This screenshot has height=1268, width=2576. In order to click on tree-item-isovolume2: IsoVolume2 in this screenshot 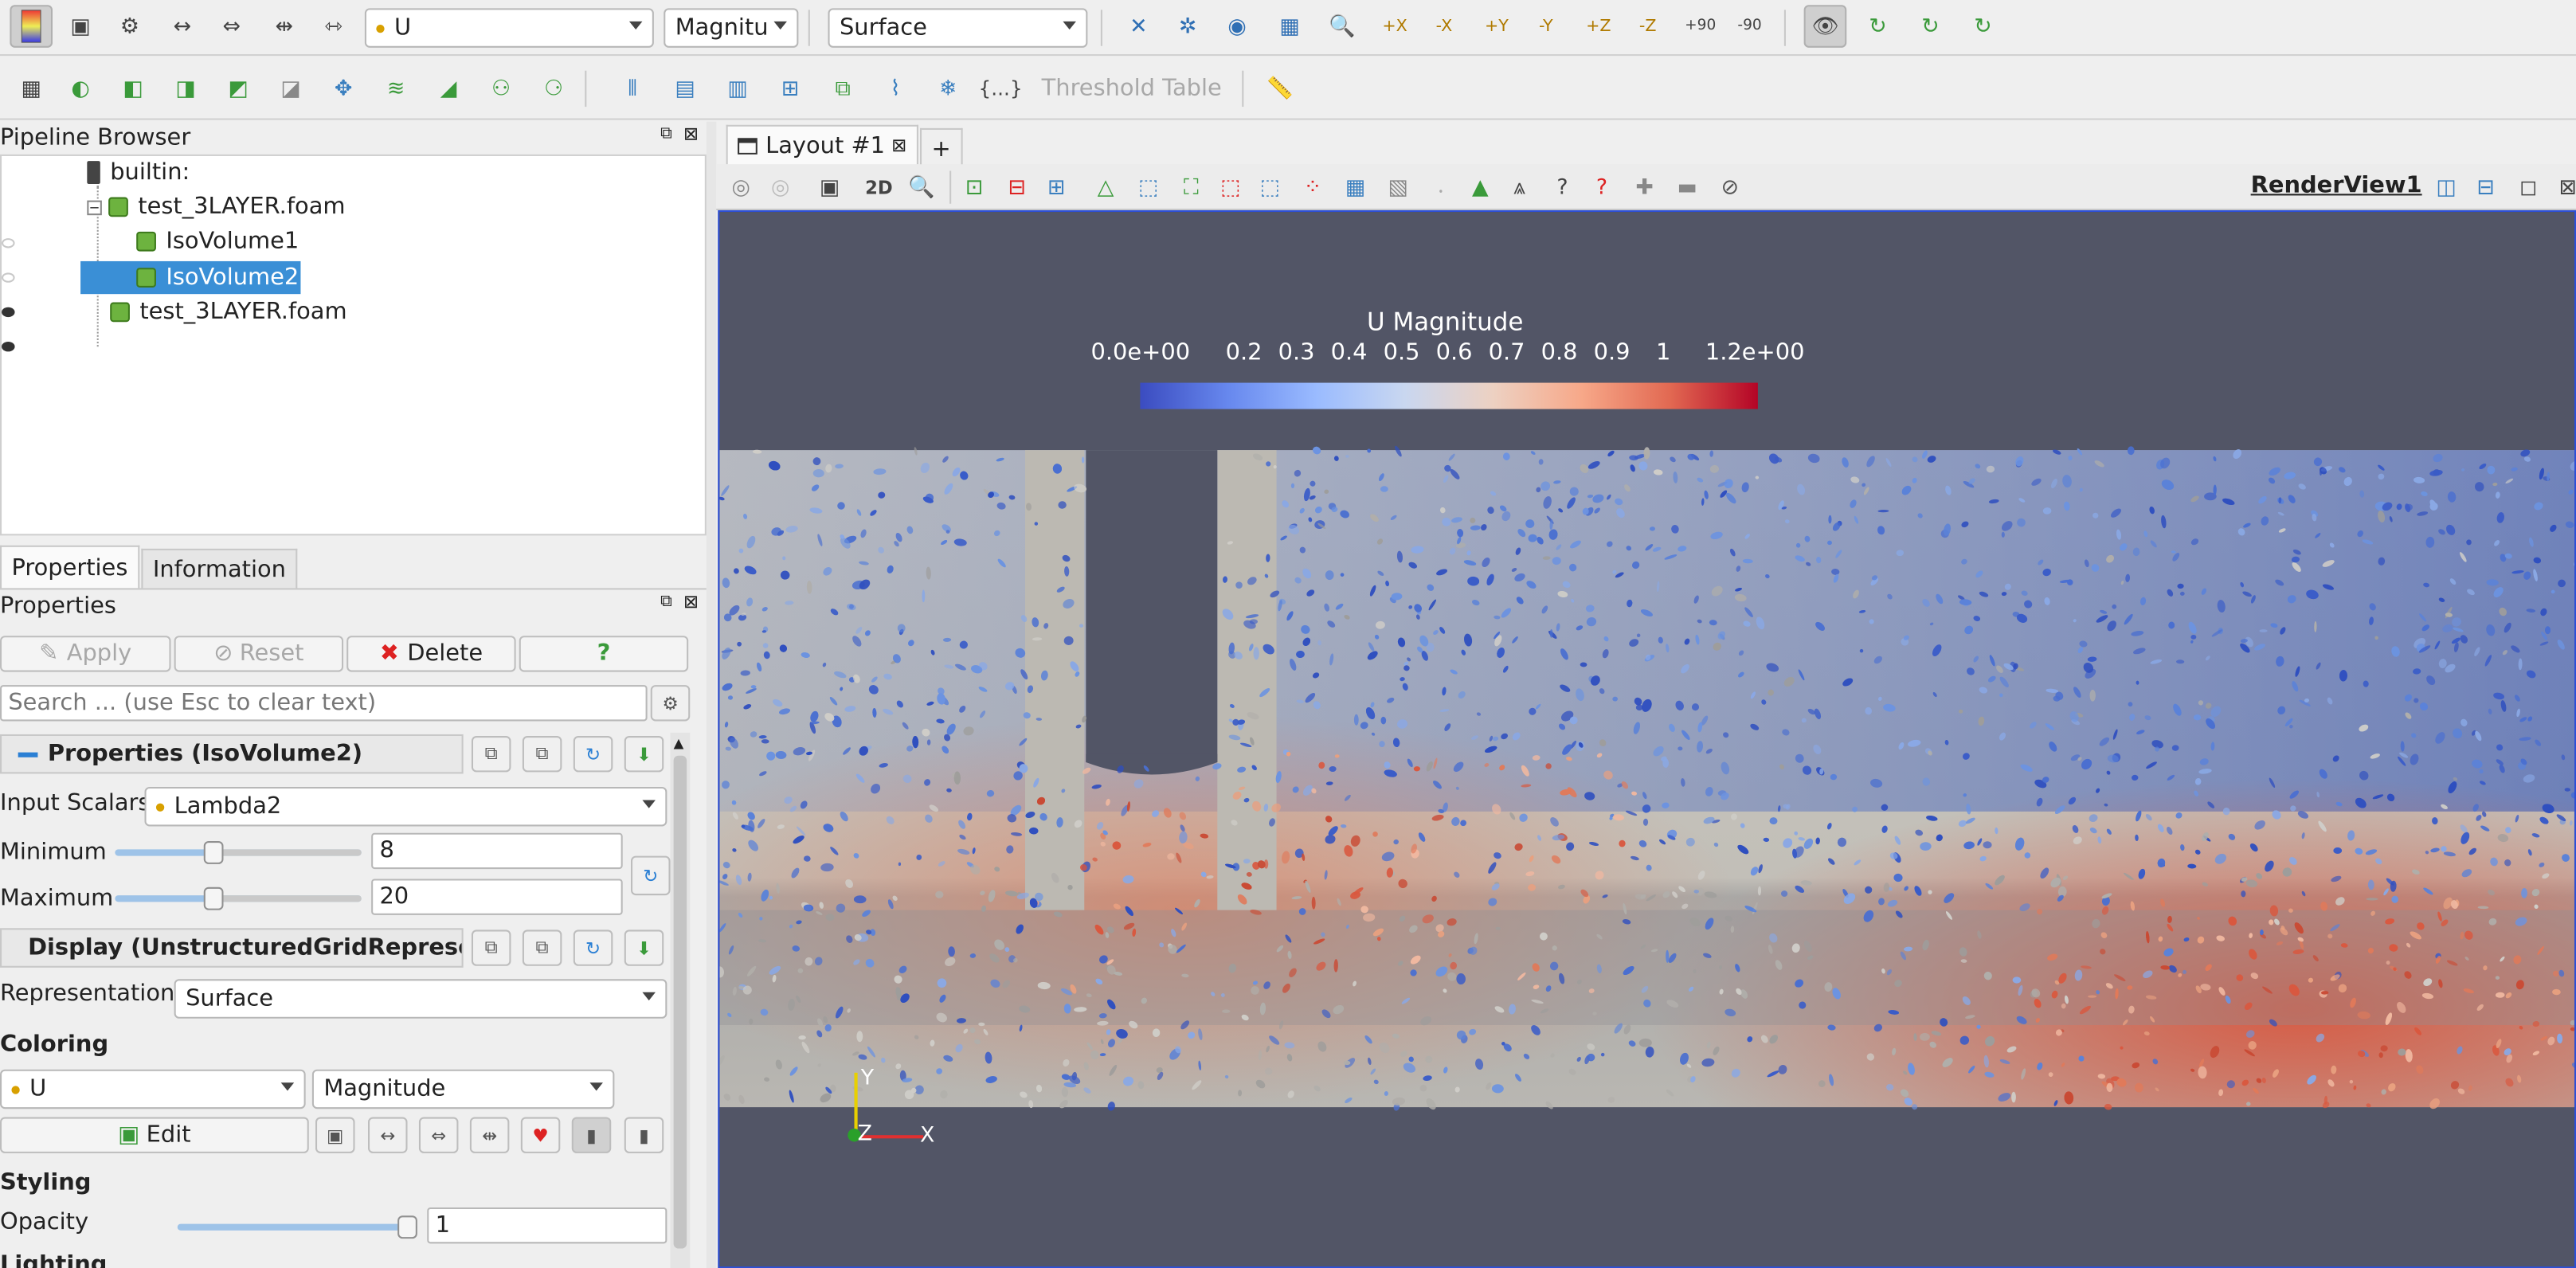, I will do `click(190, 277)`.